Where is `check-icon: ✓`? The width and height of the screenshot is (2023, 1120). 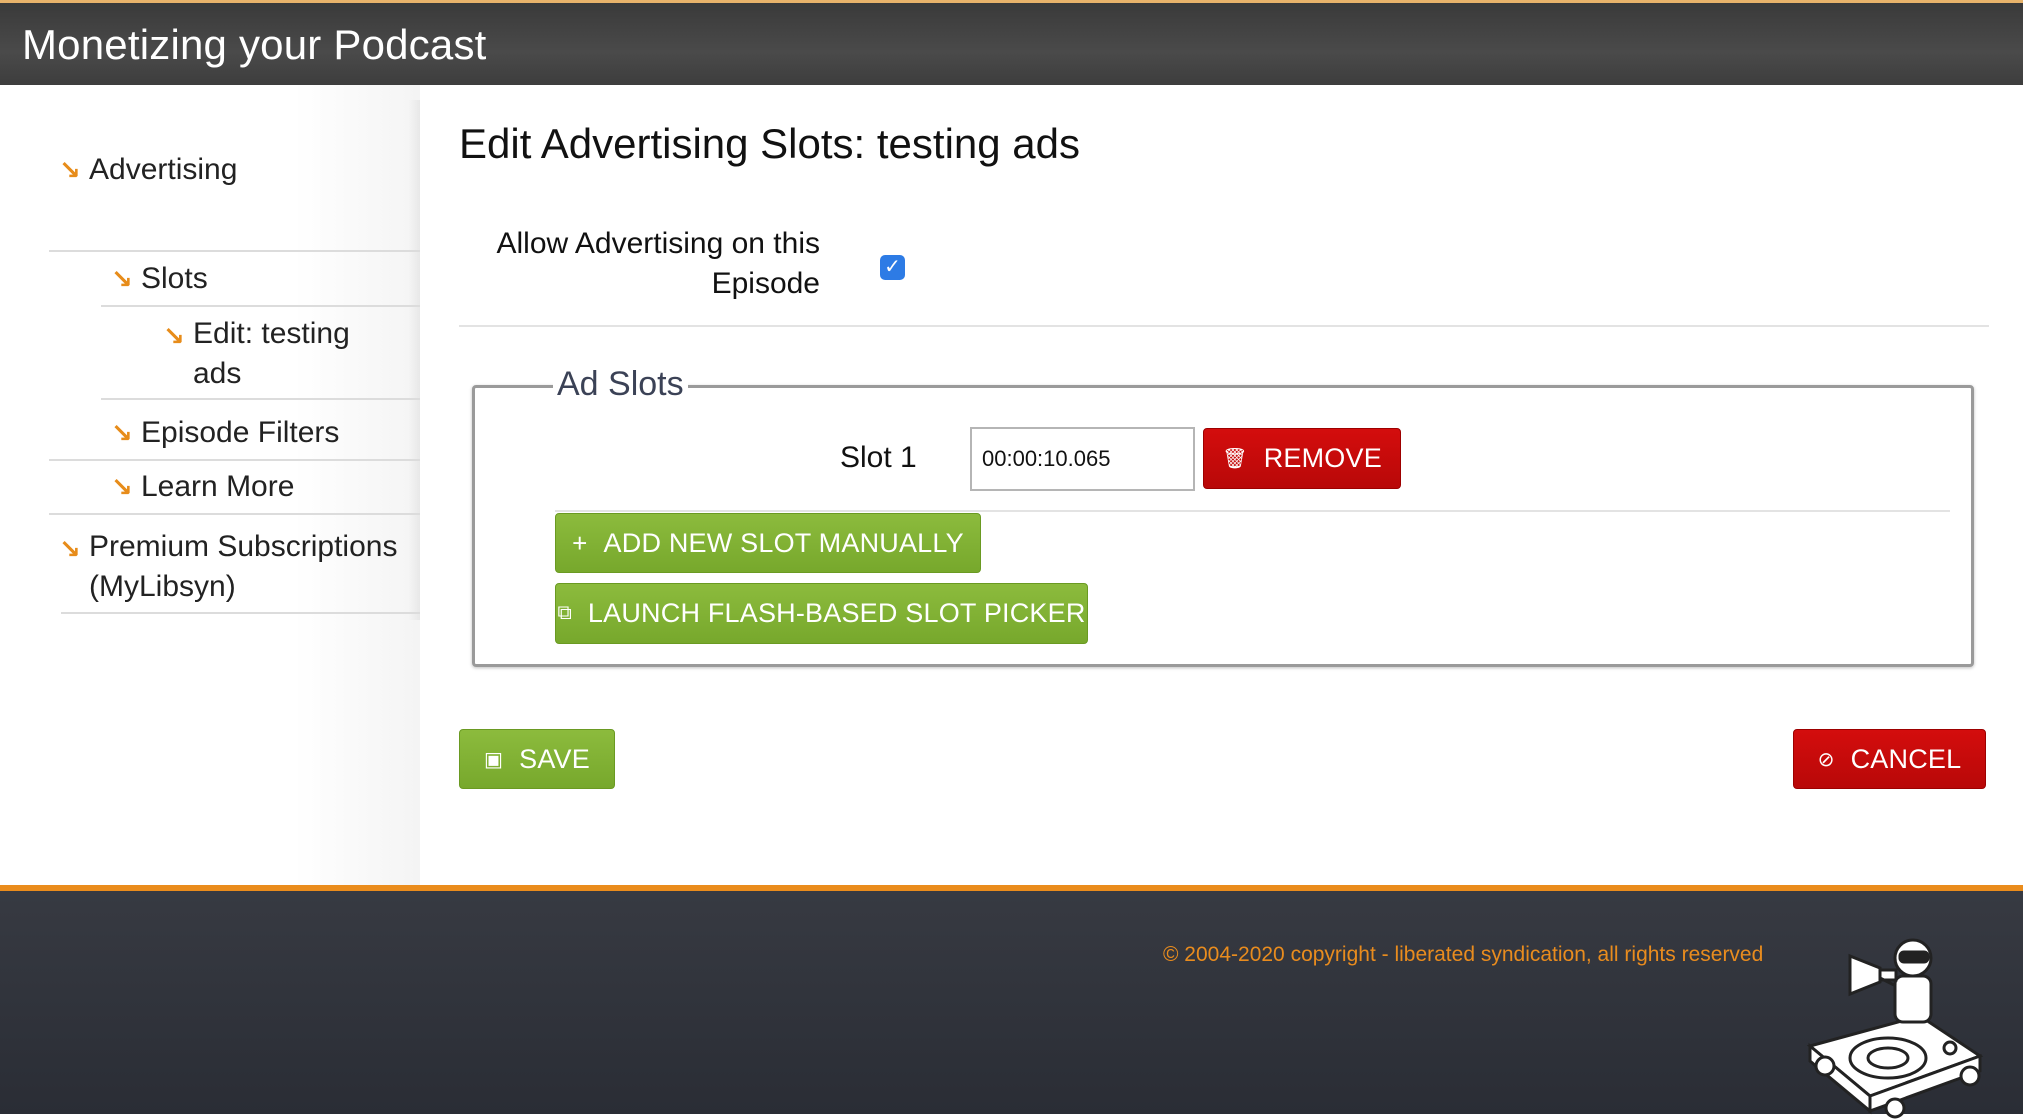 check-icon: ✓ is located at coordinates (892, 267).